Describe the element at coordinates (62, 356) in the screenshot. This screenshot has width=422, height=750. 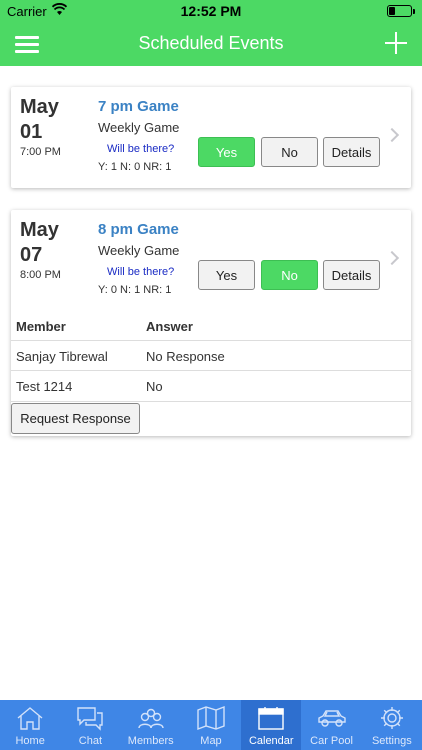
I see `member-name: Sanjay Tibrewal` at that location.